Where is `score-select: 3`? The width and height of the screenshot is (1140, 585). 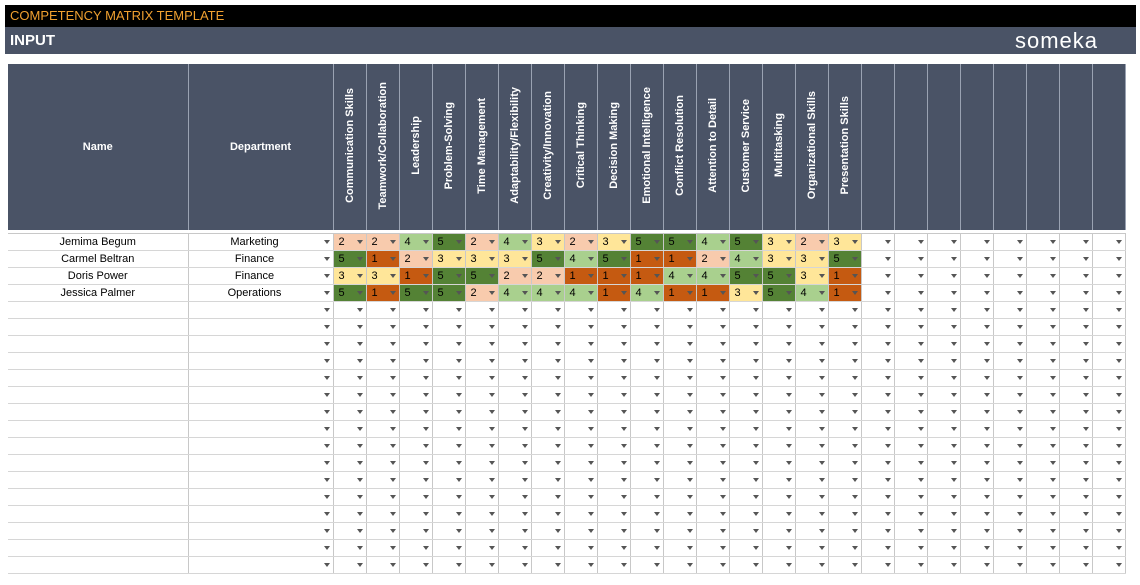
score-select: 3 is located at coordinates (812, 259).